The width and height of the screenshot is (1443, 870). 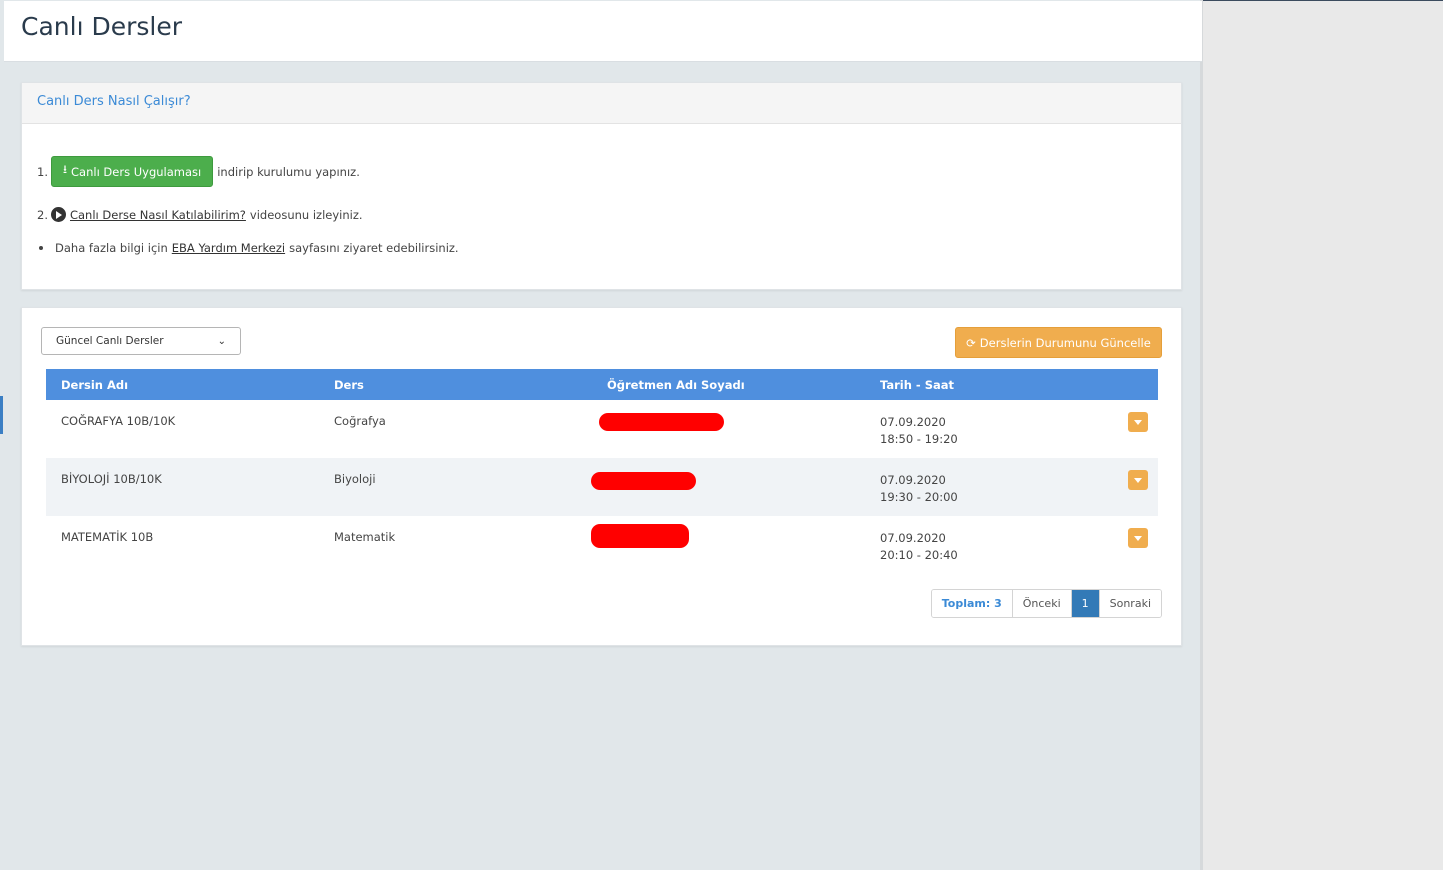 I want to click on column-header: Ders, so click(x=349, y=384).